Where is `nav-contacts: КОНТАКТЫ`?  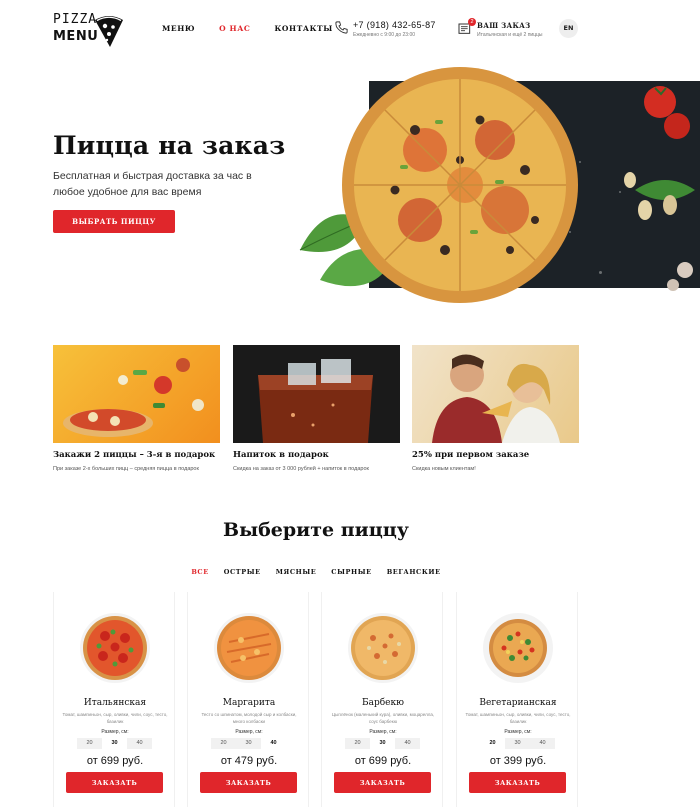
nav-contacts: КОНТАКТЫ is located at coordinates (303, 28).